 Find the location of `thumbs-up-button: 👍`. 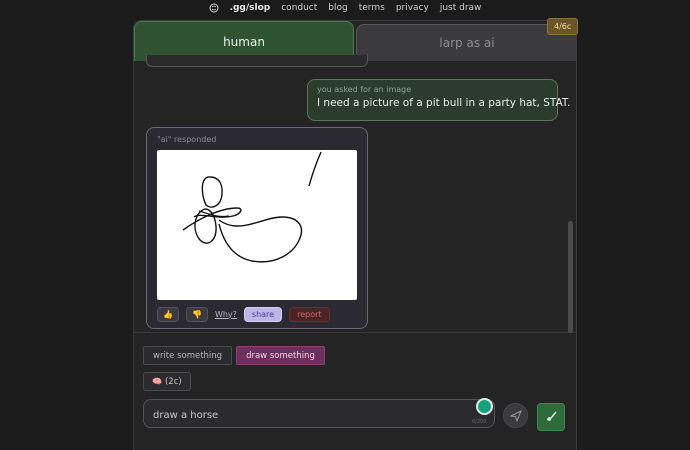

thumbs-up-button: 👍 is located at coordinates (168, 314).